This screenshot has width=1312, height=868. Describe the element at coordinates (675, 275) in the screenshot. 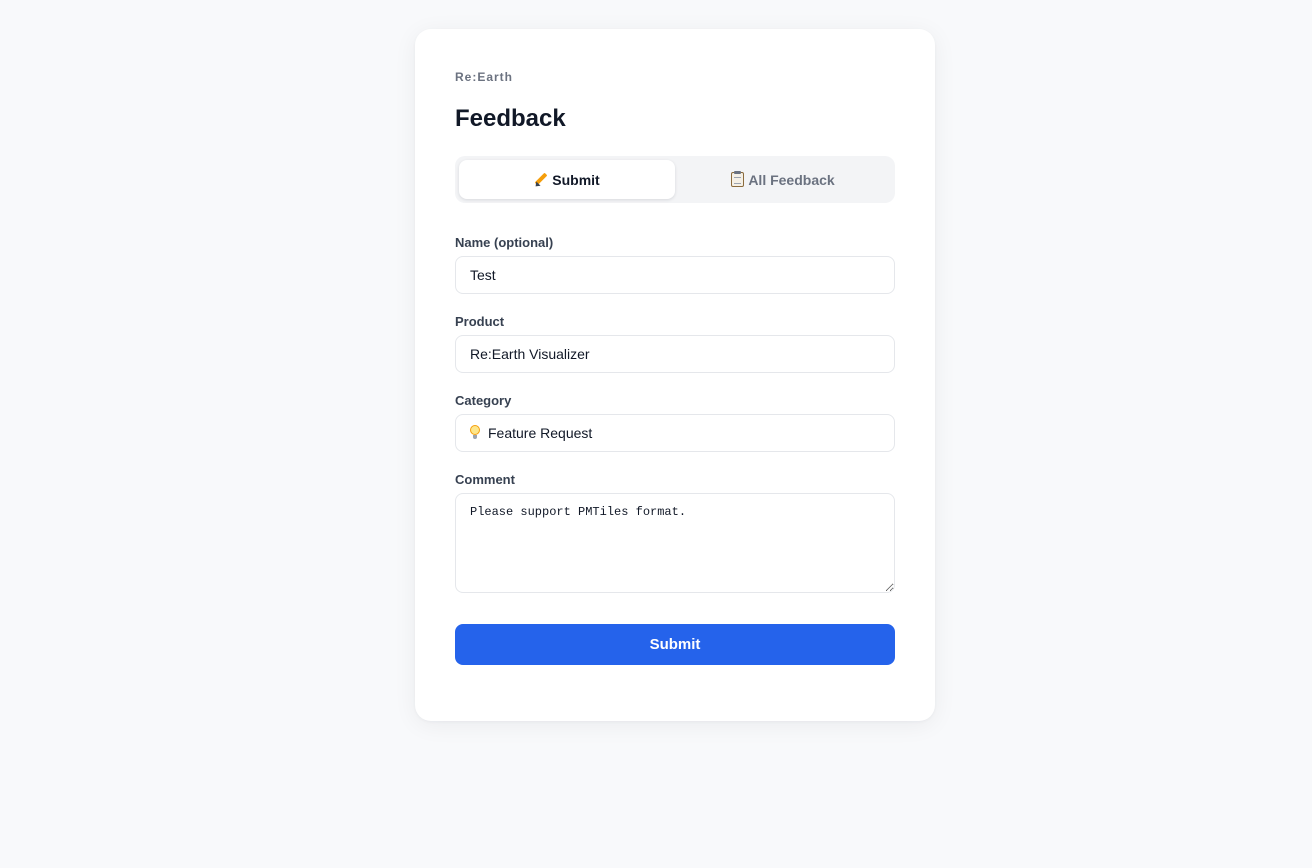

I see `name-input` at that location.